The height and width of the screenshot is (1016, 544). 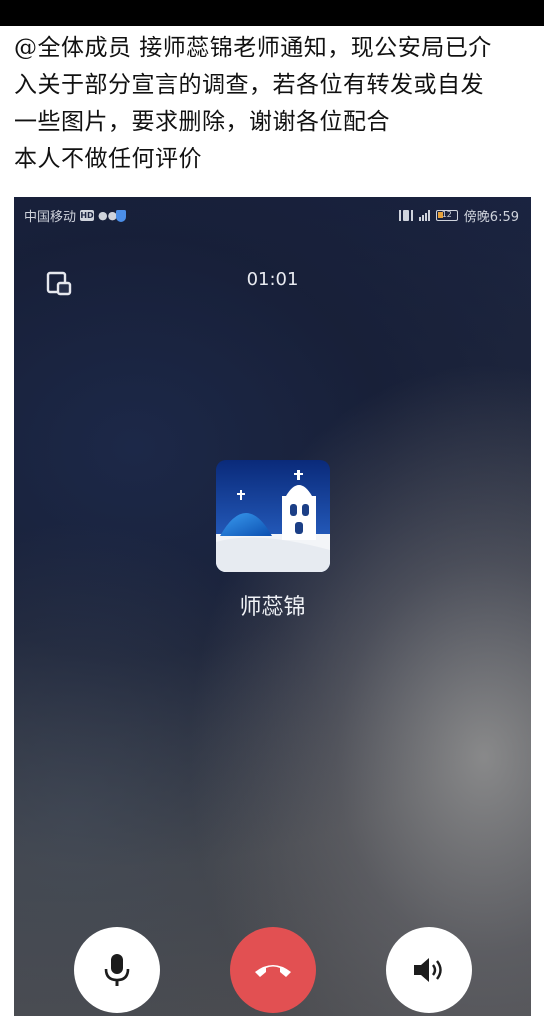 I want to click on call-timer: 01:01, so click(x=272, y=279).